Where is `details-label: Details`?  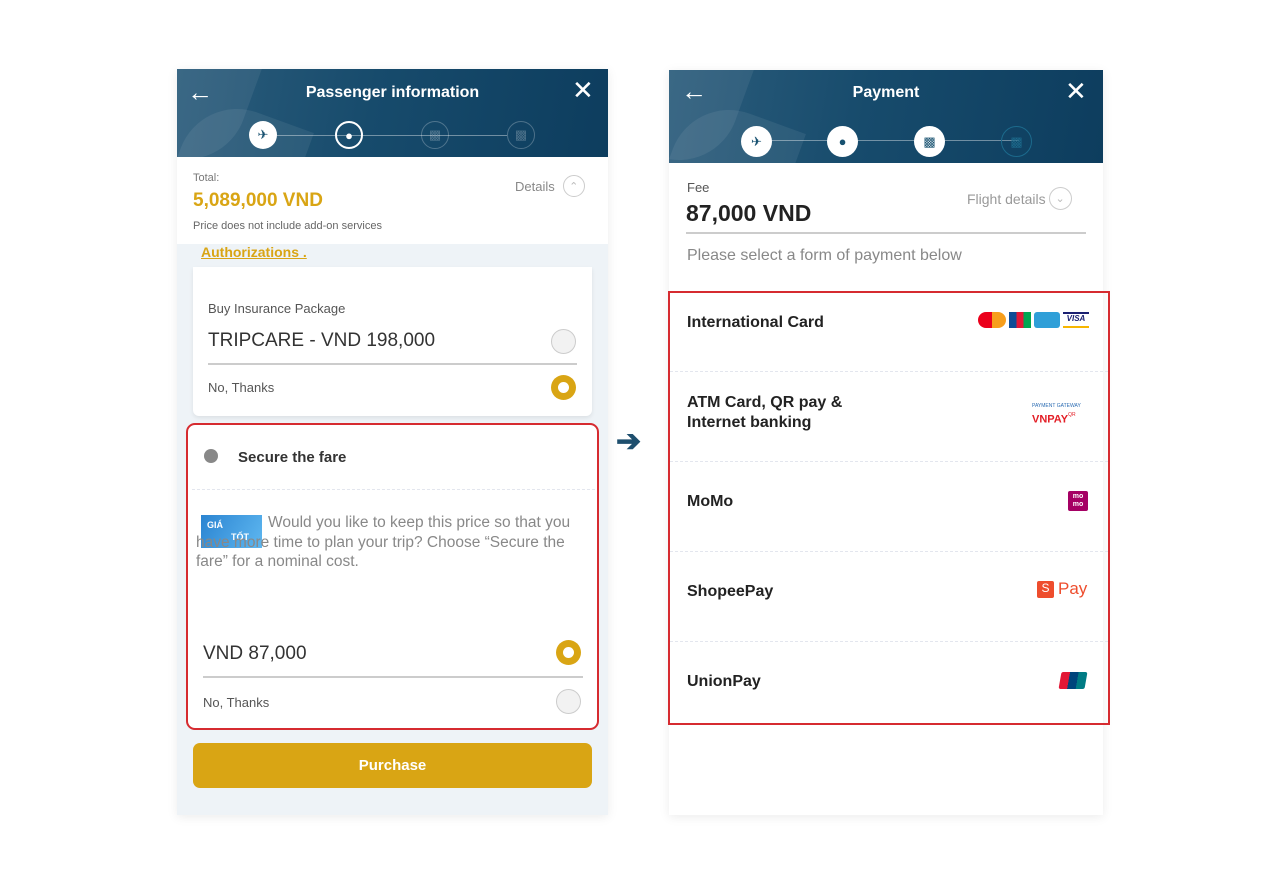
details-label: Details is located at coordinates (535, 186).